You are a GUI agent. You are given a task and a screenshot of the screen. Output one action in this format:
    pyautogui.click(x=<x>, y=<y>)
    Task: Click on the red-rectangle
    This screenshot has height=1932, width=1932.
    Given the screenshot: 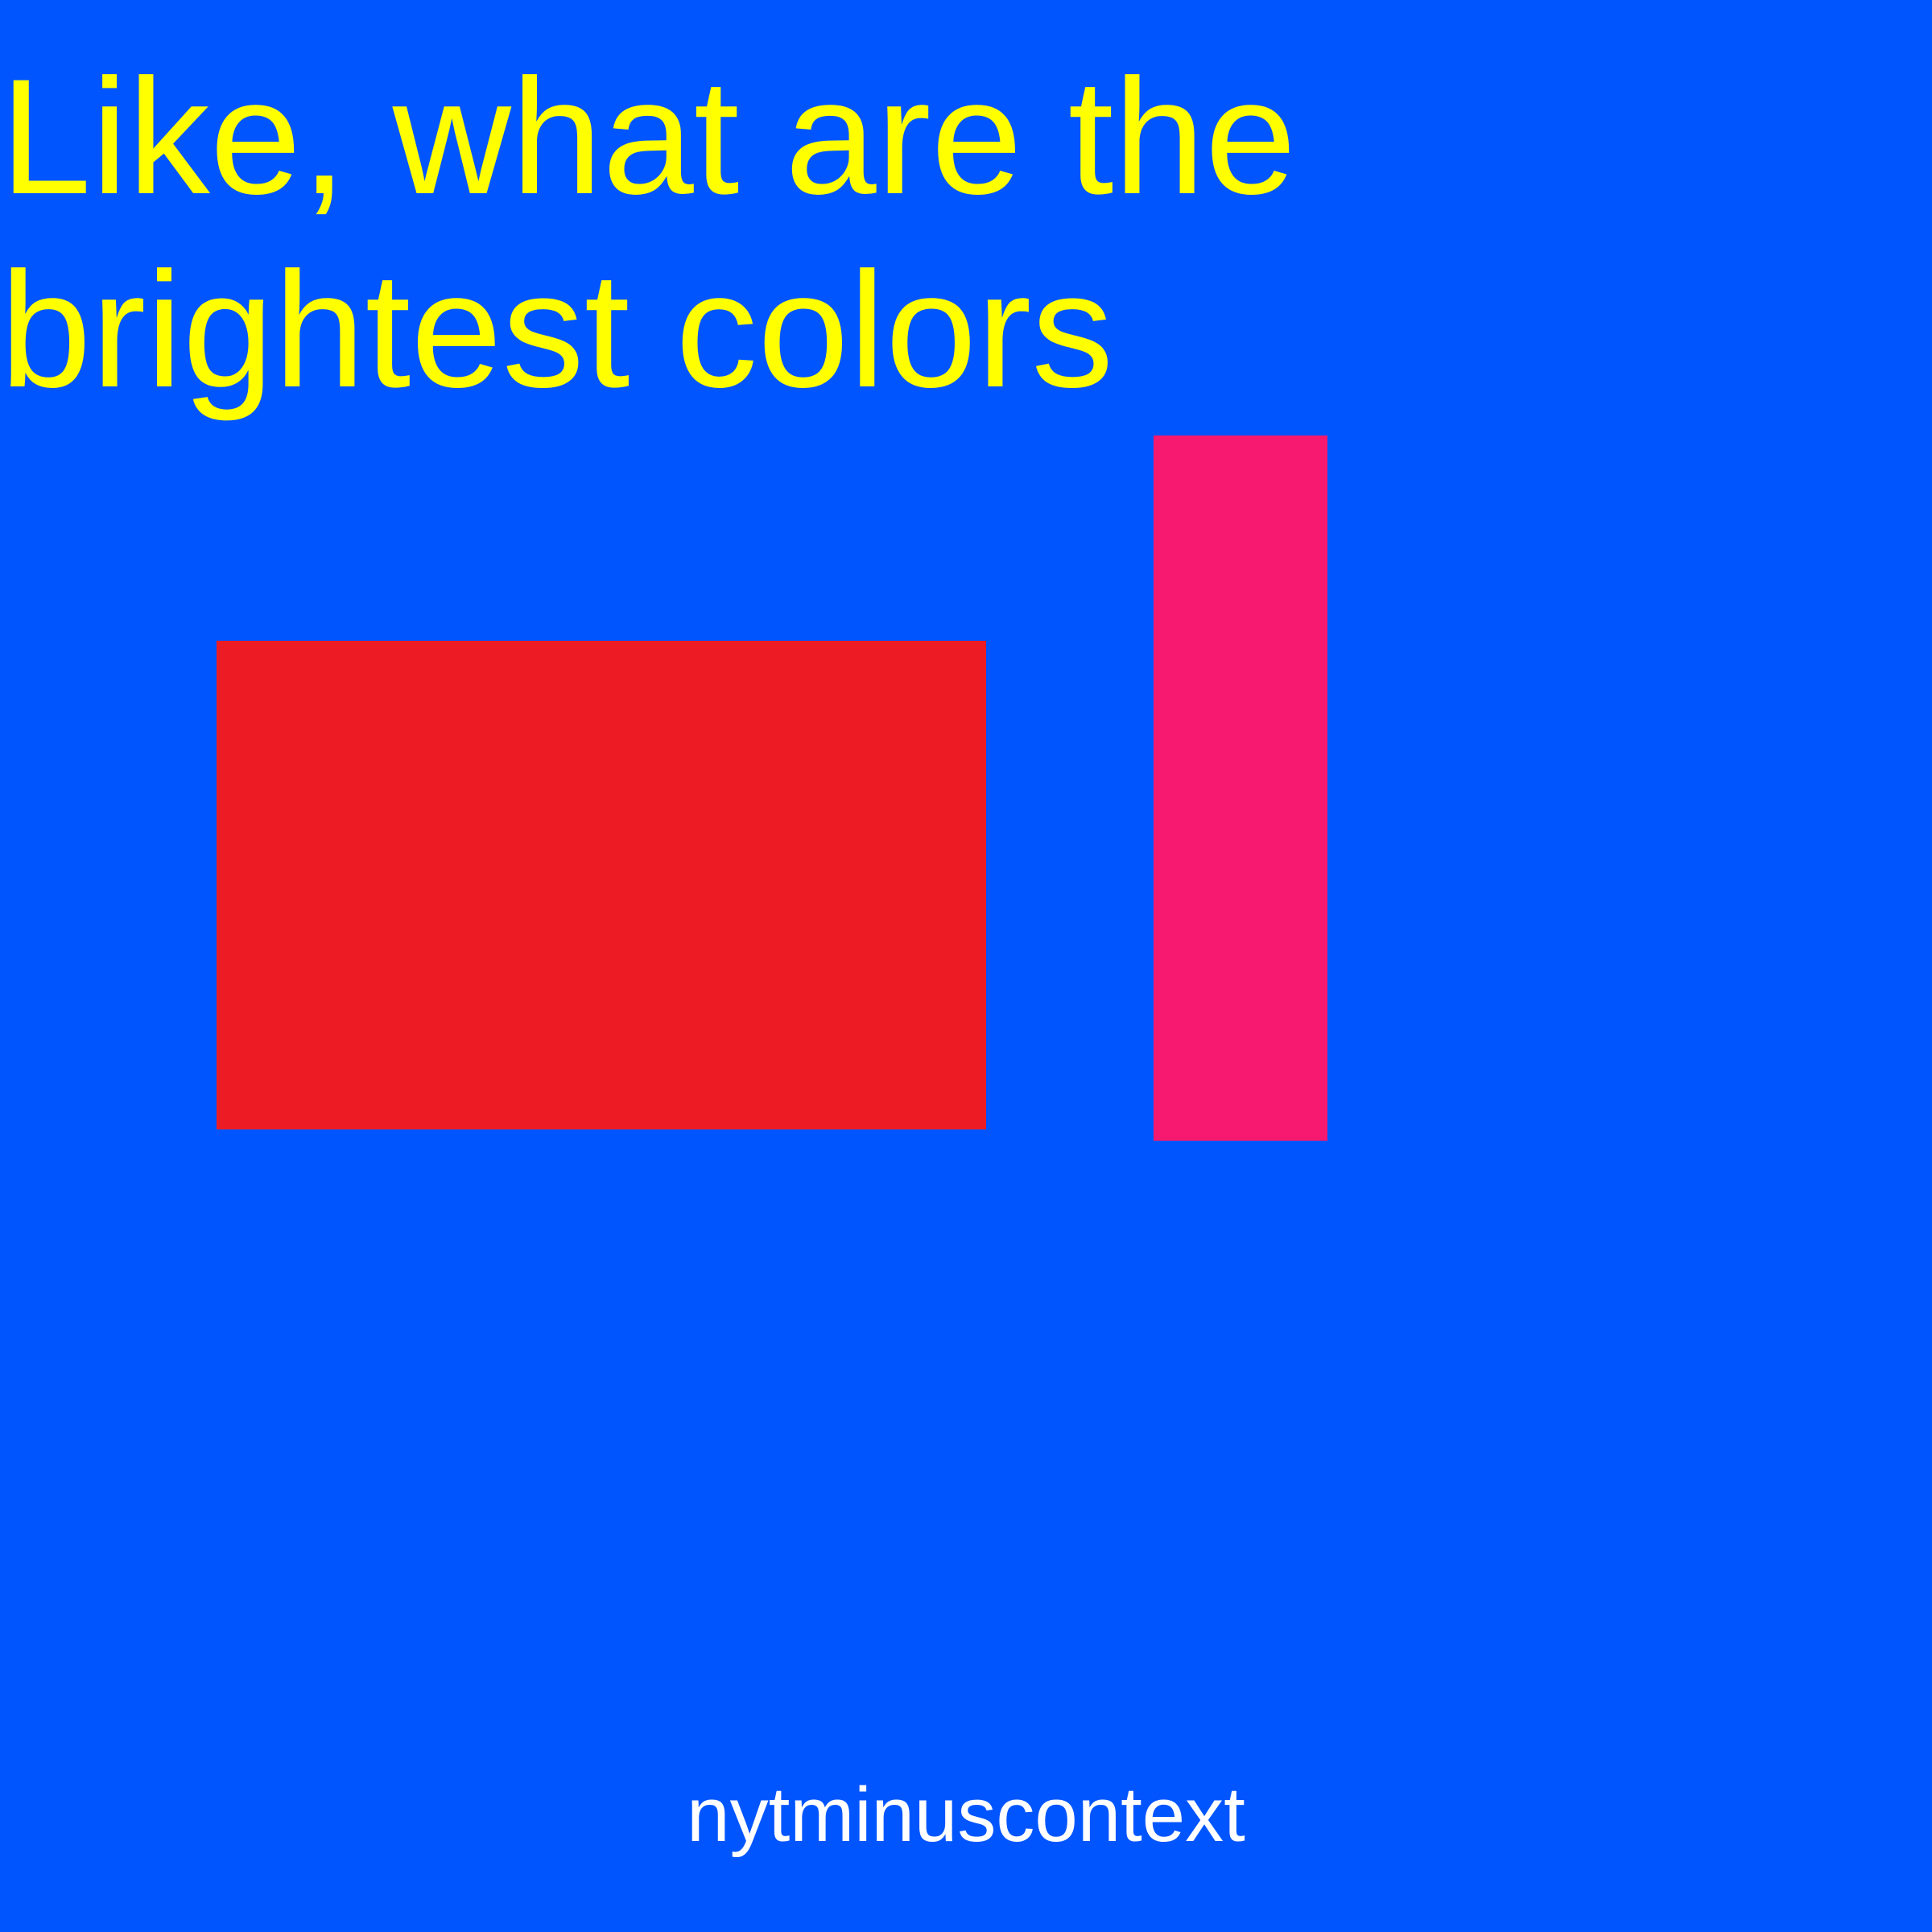 What is the action you would take?
    pyautogui.click(x=601, y=885)
    